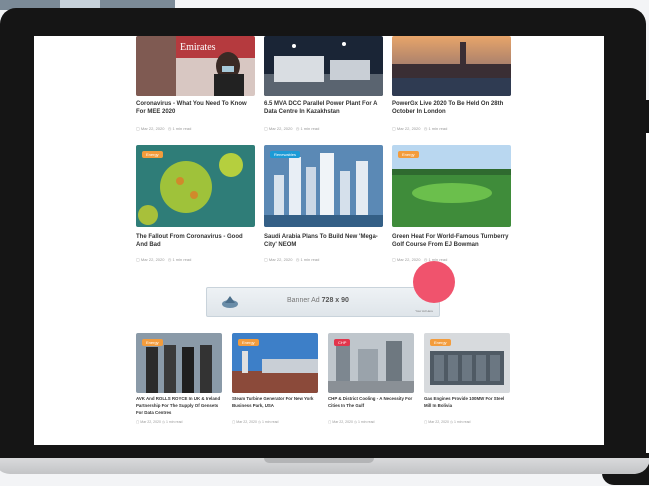 This screenshot has height=486, width=649. Describe the element at coordinates (434, 282) in the screenshot. I see `pink-cursor-dot` at that location.